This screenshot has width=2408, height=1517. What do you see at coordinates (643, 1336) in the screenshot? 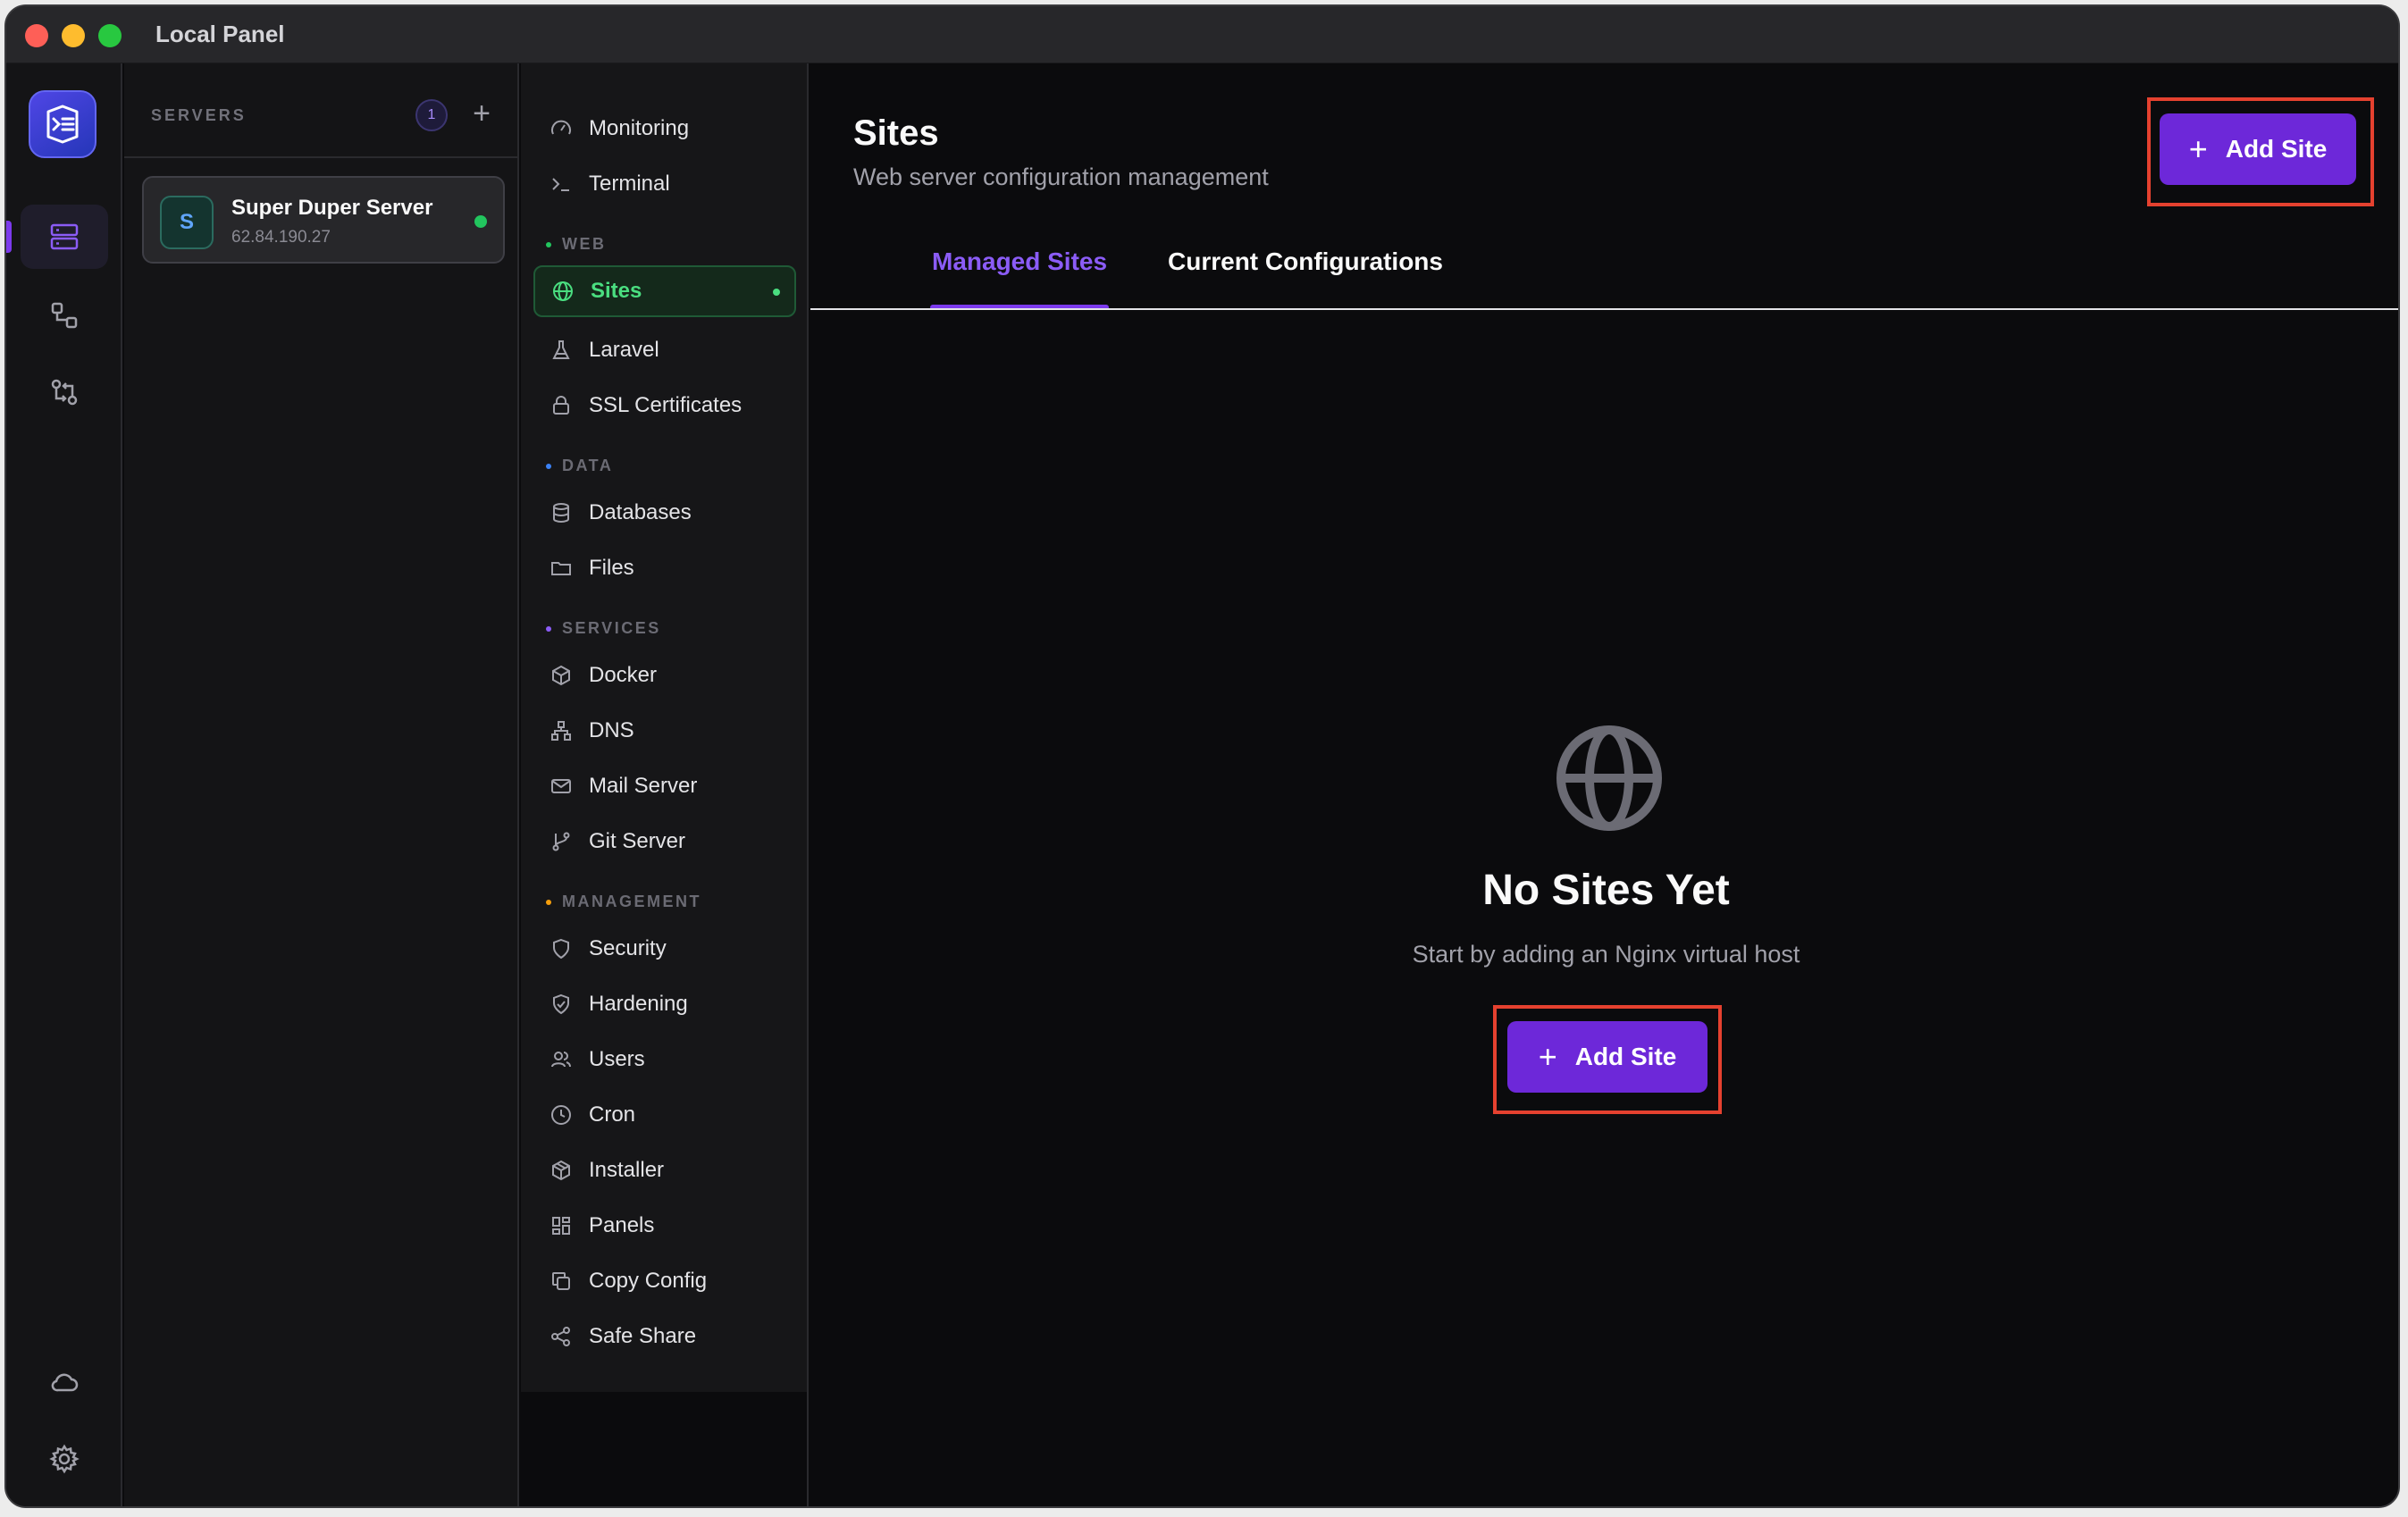
I see `nav-label: Safe Share` at bounding box center [643, 1336].